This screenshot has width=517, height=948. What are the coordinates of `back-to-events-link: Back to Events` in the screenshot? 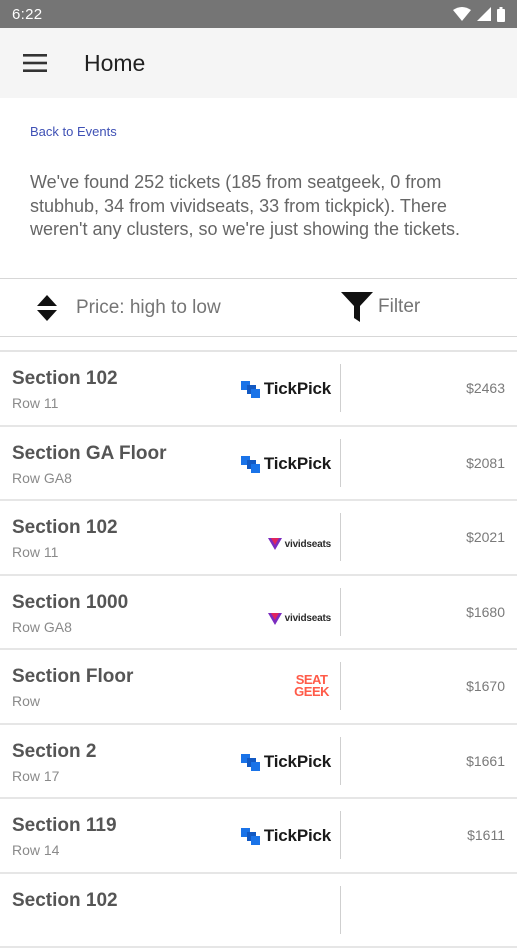 It's located at (73, 131).